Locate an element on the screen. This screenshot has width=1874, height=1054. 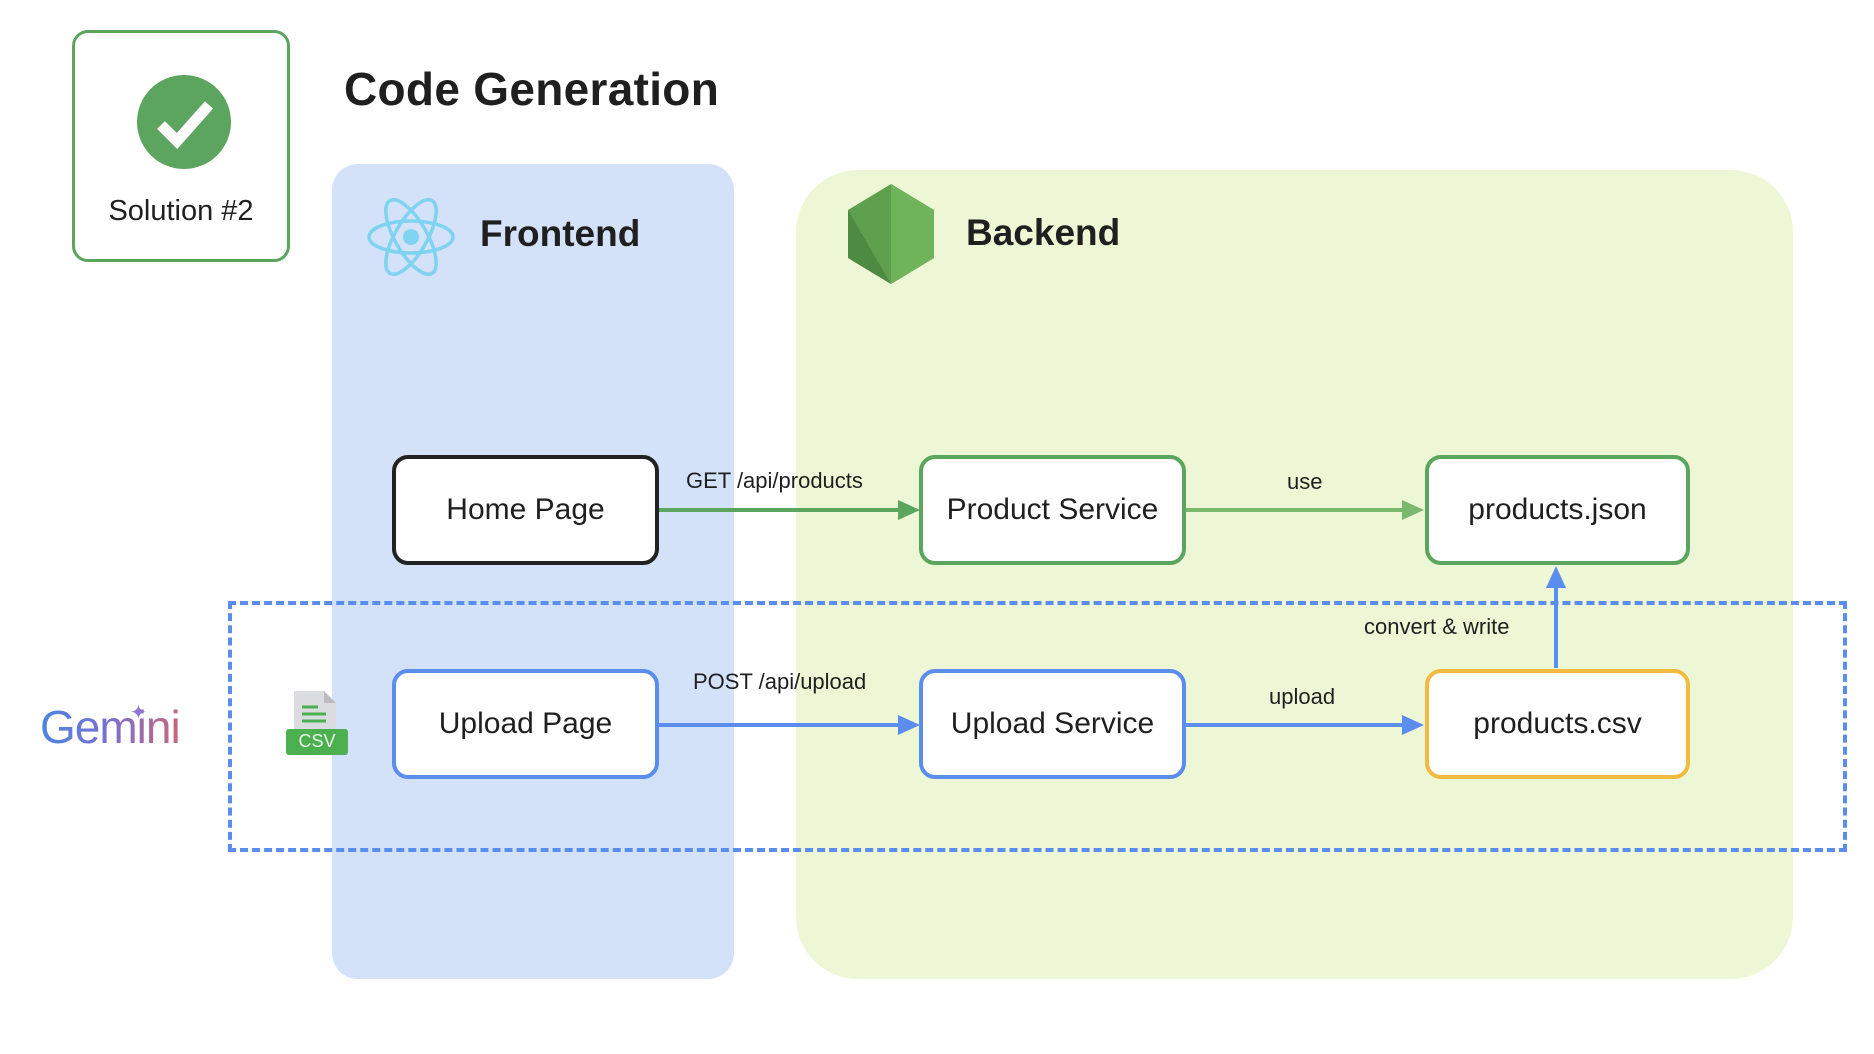
csv-file-icon: CSV is located at coordinates (318, 723).